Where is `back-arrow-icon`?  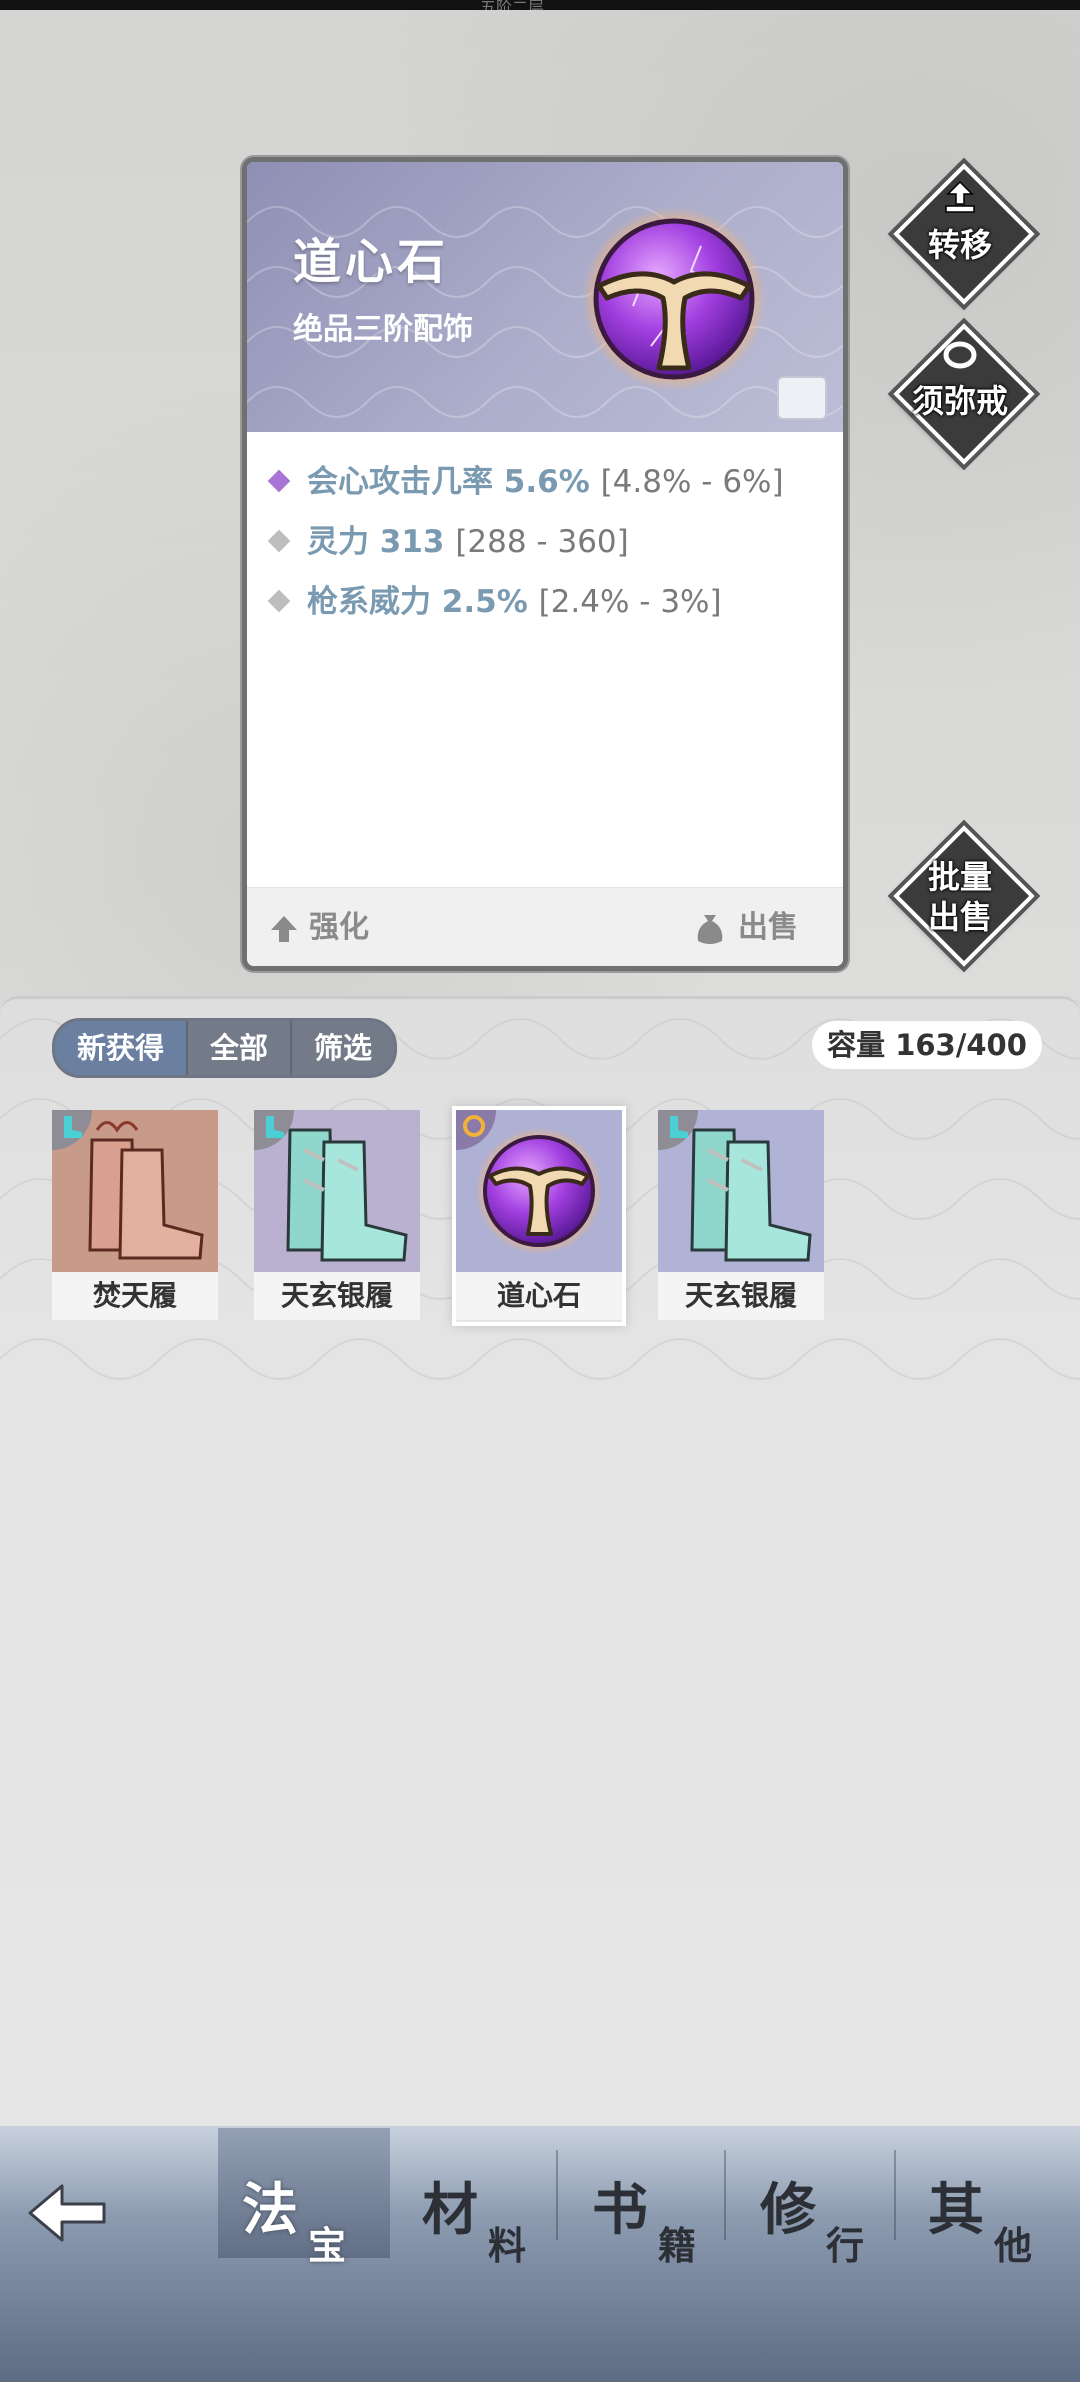 back-arrow-icon is located at coordinates (67, 2213).